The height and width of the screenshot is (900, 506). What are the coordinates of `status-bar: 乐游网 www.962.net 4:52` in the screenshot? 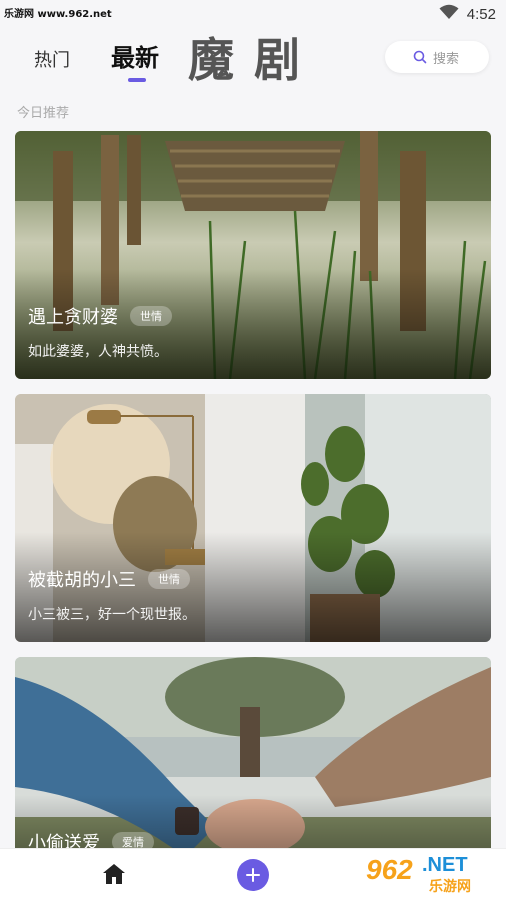 It's located at (253, 13).